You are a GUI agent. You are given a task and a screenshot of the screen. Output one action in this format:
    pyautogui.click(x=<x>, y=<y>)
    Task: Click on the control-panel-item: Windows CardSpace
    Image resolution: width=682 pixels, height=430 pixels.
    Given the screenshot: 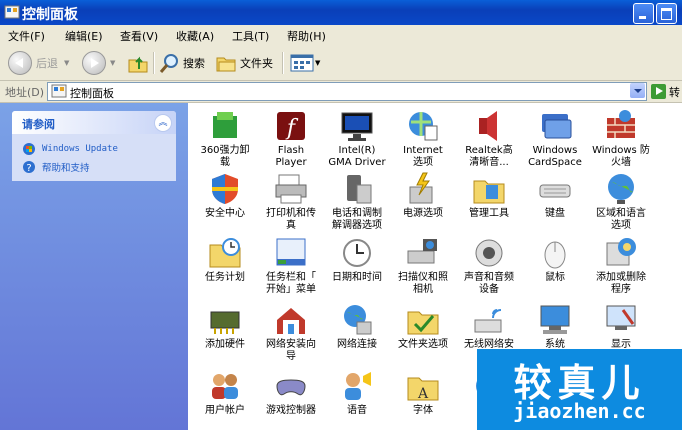 What is the action you would take?
    pyautogui.click(x=555, y=138)
    